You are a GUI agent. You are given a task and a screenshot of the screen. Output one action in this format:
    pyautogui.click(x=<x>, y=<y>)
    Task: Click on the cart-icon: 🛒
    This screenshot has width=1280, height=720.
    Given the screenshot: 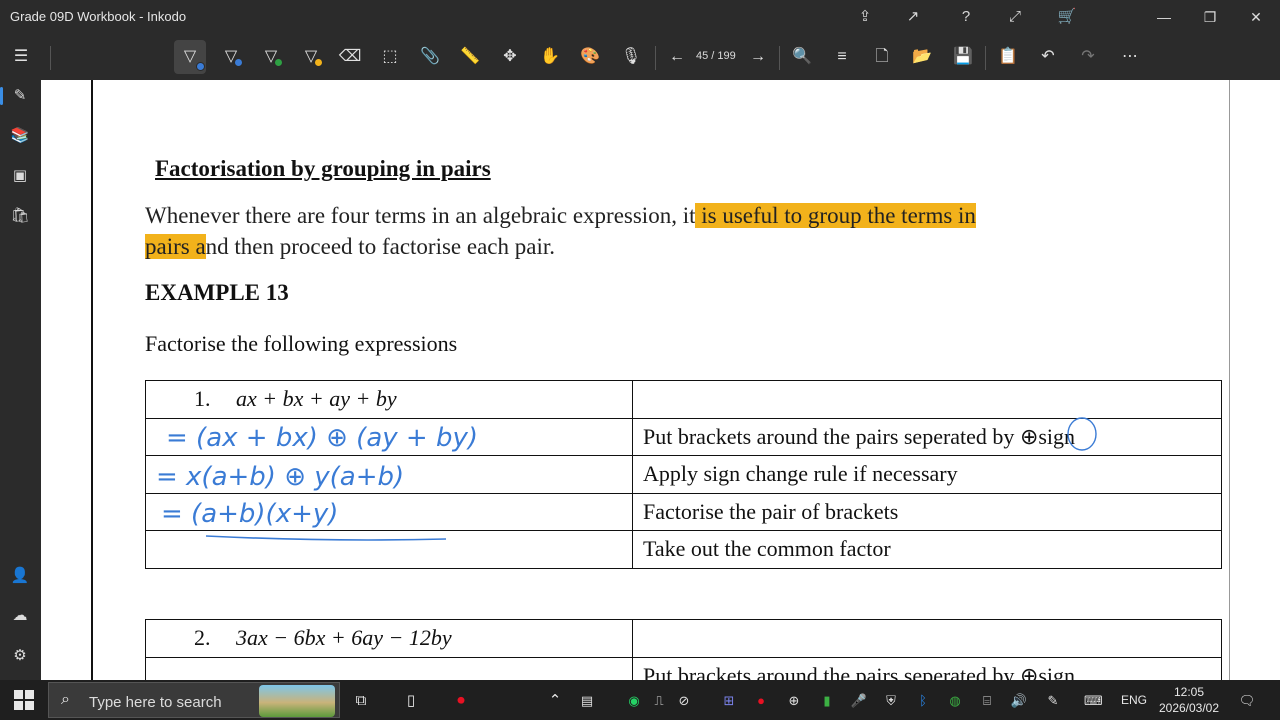 What is the action you would take?
    pyautogui.click(x=1067, y=17)
    